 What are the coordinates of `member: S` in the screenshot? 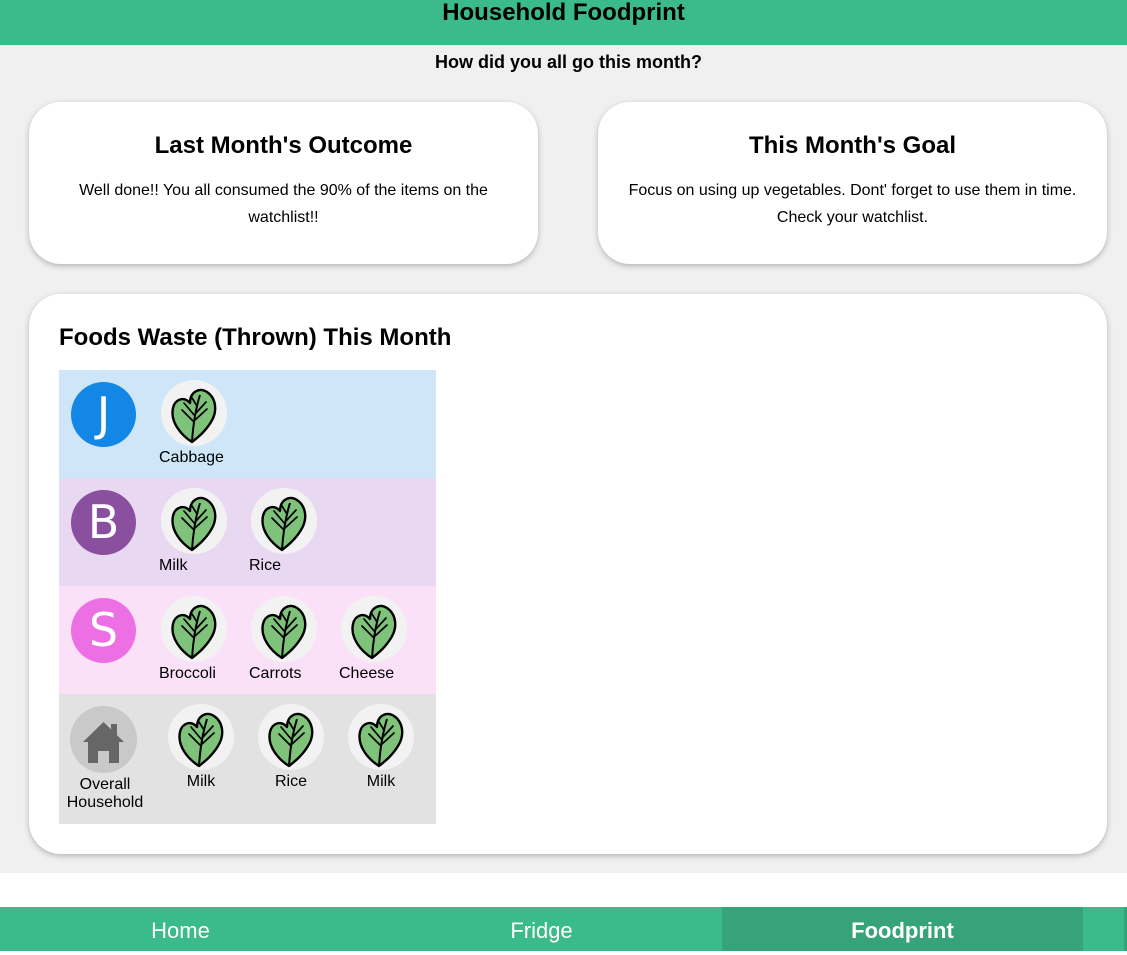 It's located at (114, 640).